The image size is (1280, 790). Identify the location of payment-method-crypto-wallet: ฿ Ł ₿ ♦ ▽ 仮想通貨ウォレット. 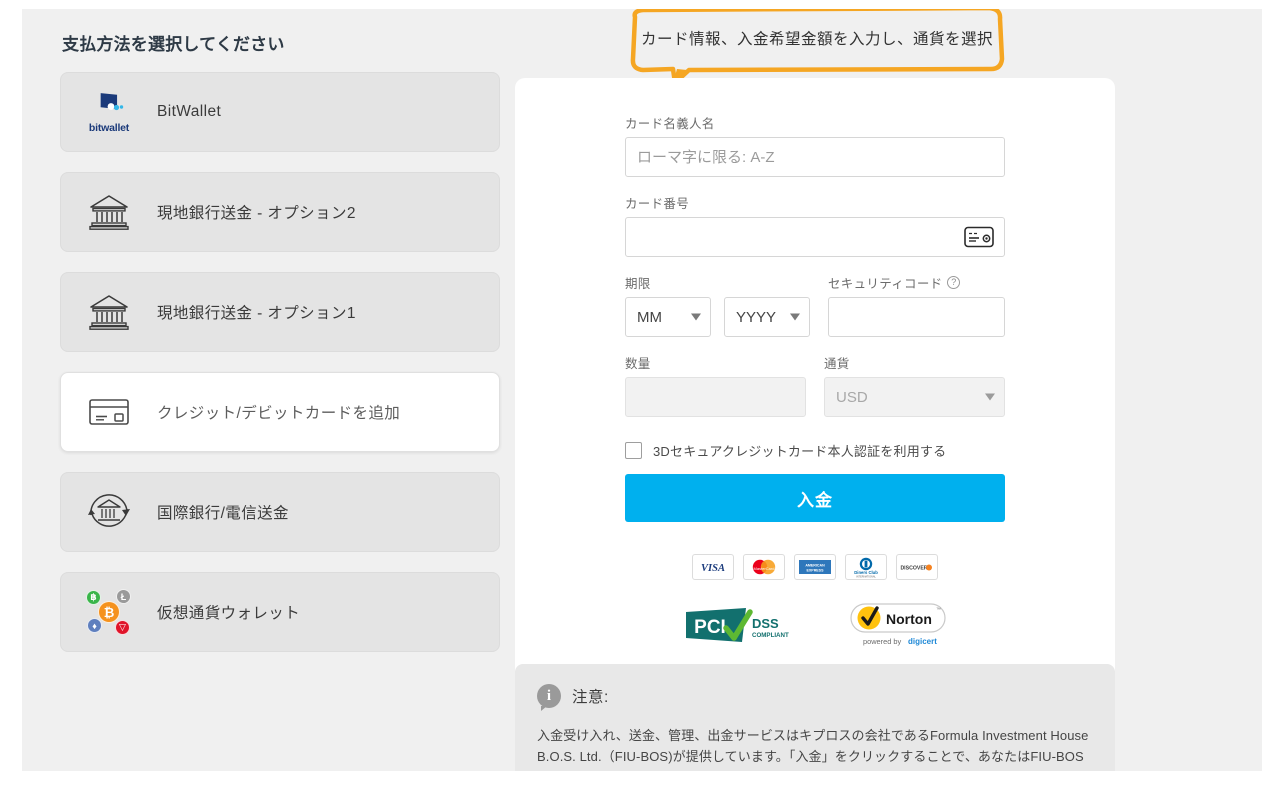
(280, 612).